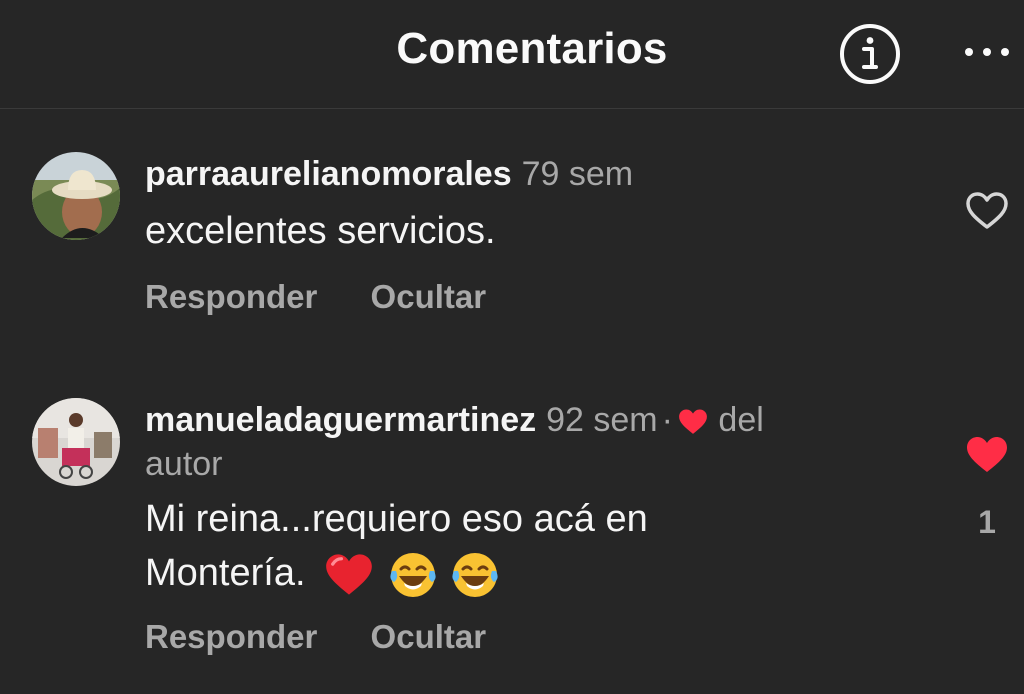 The height and width of the screenshot is (694, 1024). I want to click on info-icon, so click(870, 54).